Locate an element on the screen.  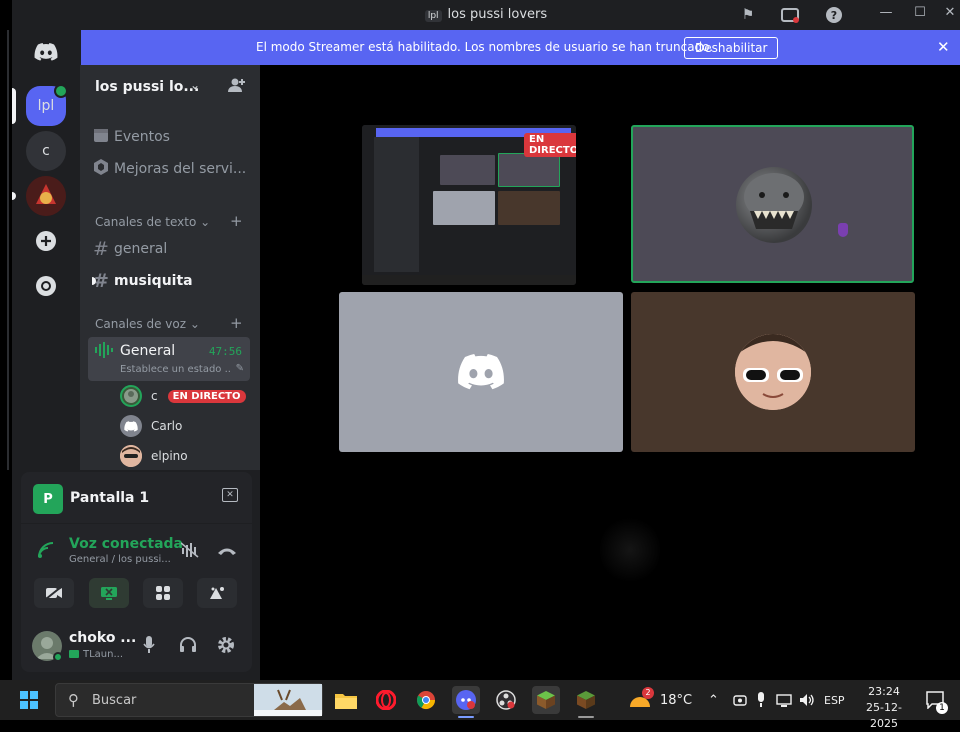
language-indicator: ESP is located at coordinates (834, 700).